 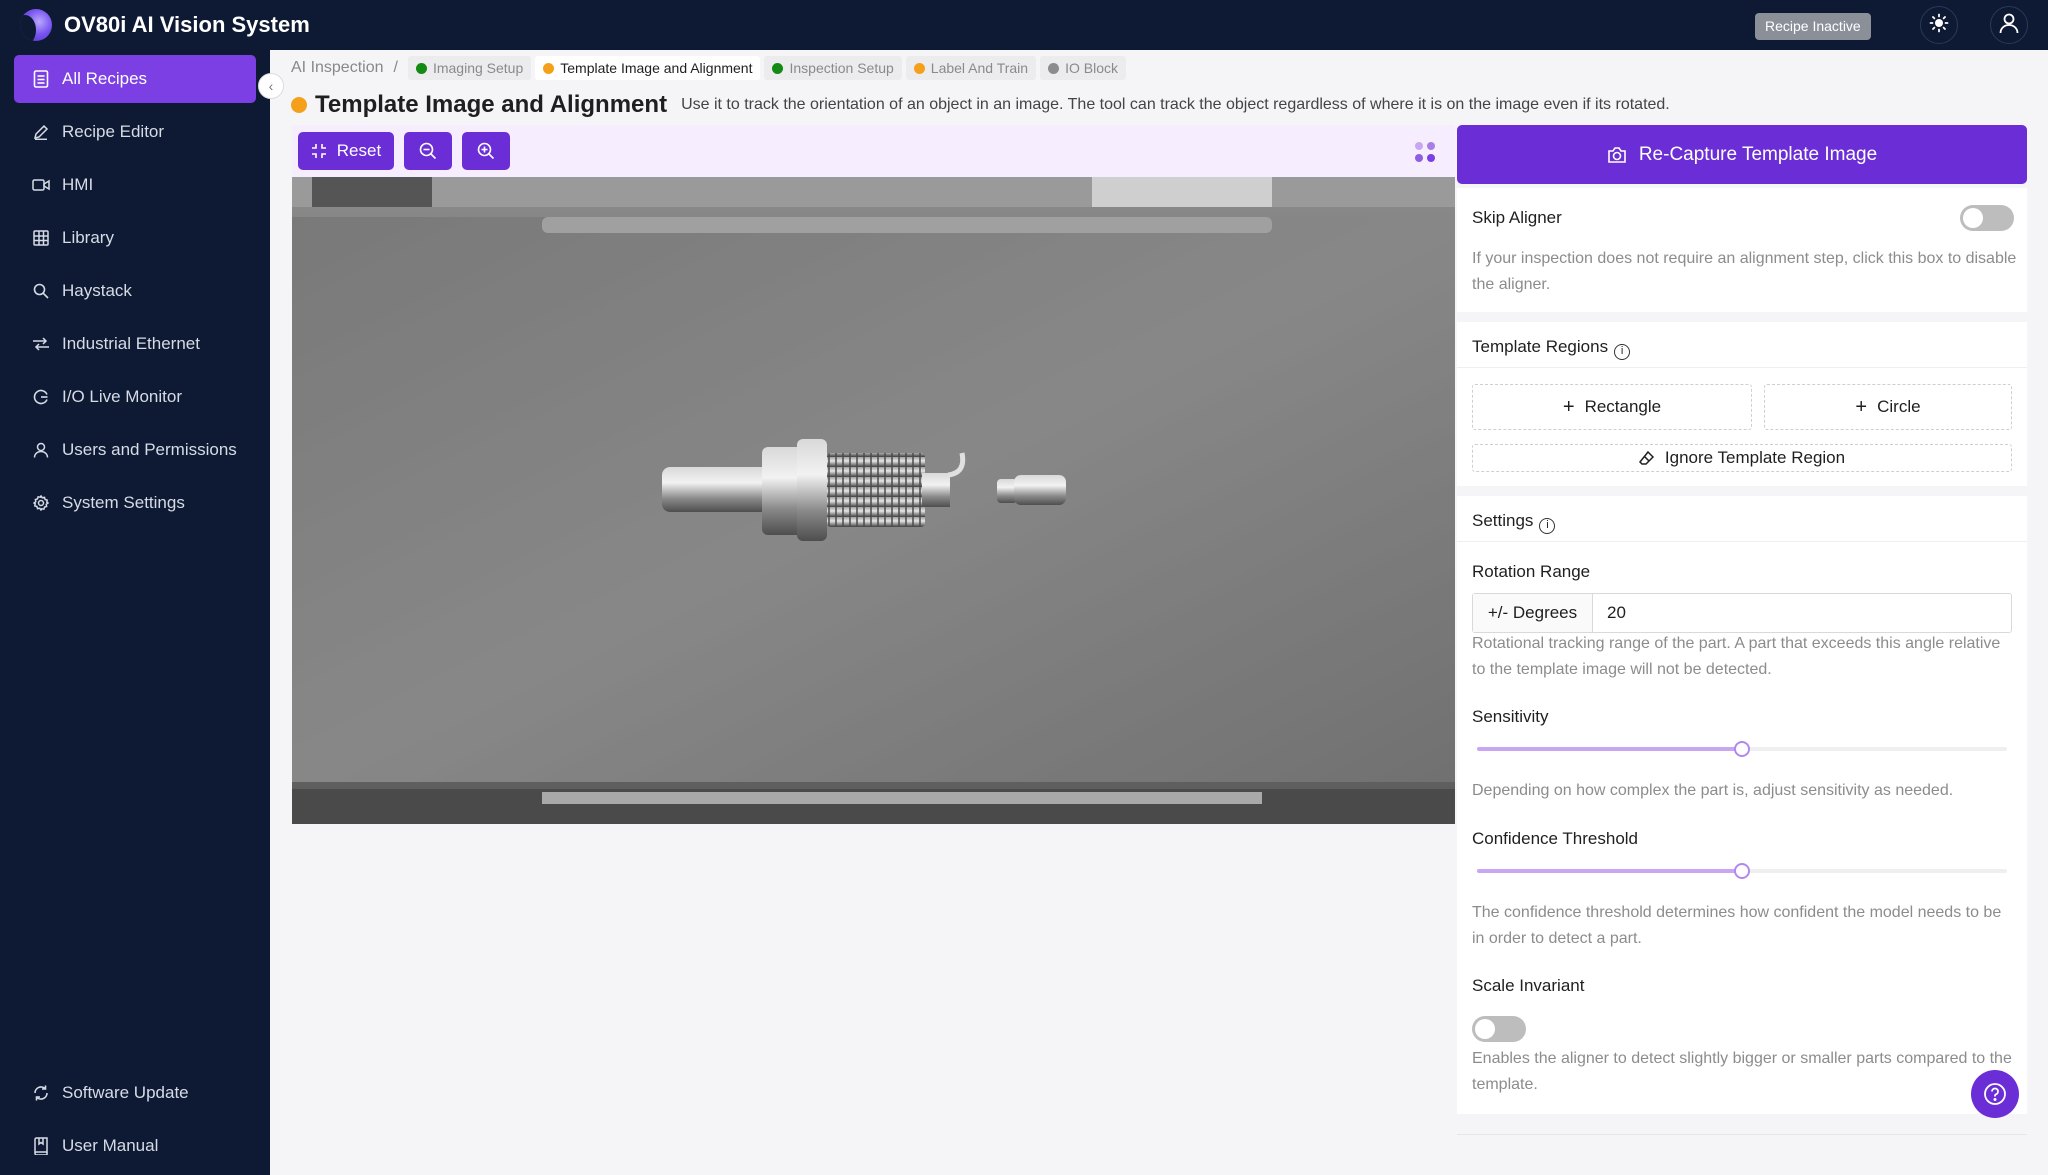 I want to click on template-regions-title: Template Regions i, so click(x=1551, y=348).